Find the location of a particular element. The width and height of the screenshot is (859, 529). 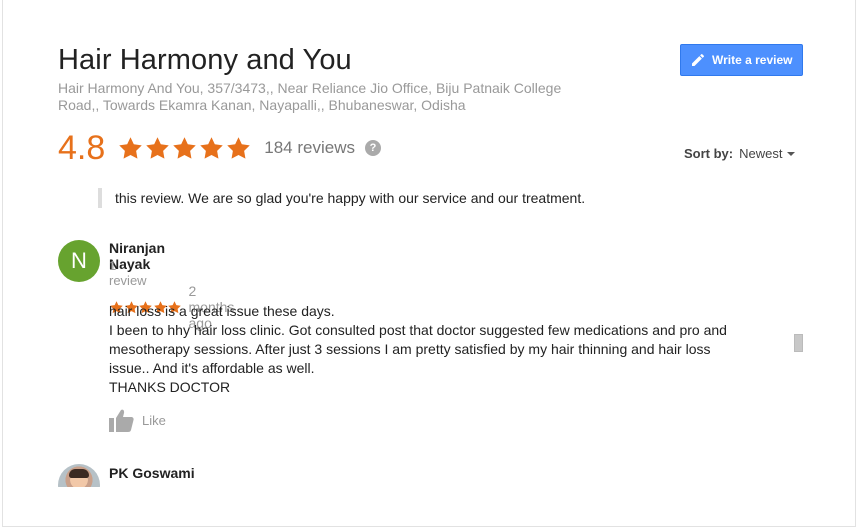

rating-stars is located at coordinates (184, 148).